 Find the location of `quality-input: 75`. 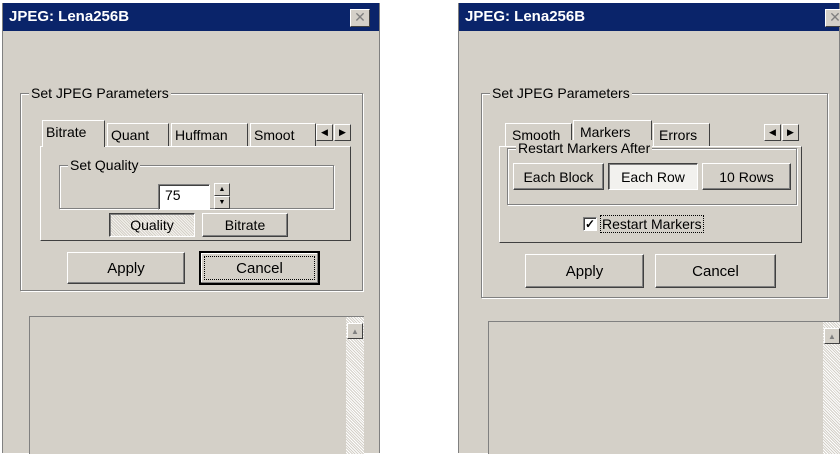

quality-input: 75 is located at coordinates (184, 197).